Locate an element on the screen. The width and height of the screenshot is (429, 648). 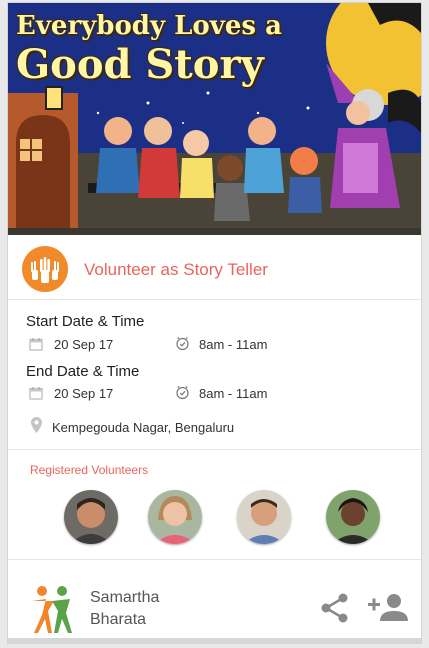
start-time-value: 8am - 11am is located at coordinates (233, 344).